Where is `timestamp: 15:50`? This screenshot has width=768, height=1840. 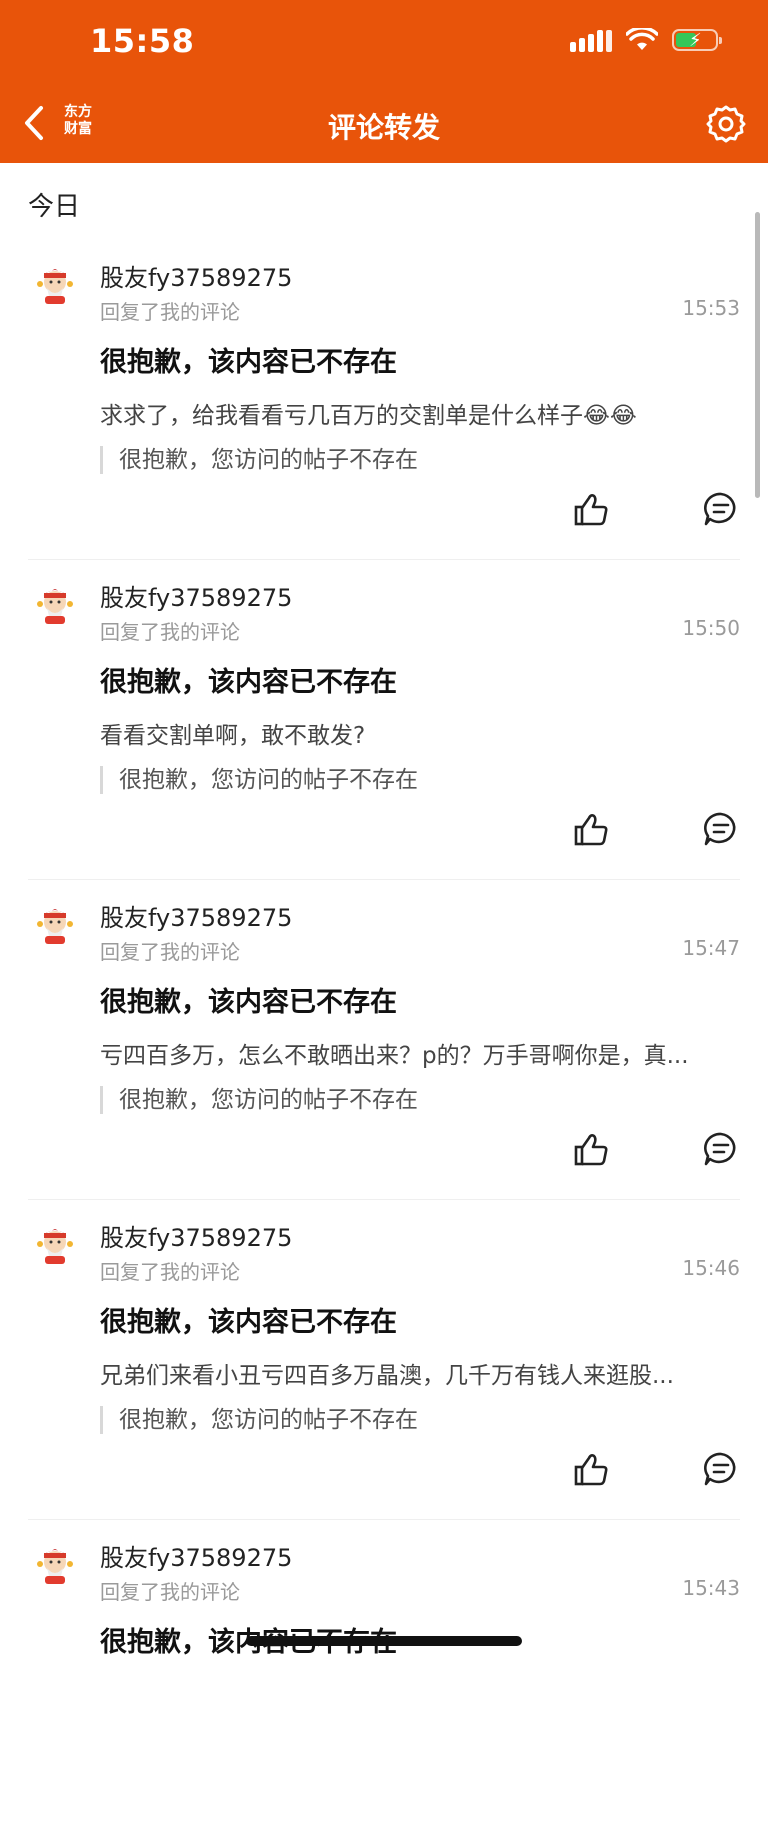 timestamp: 15:50 is located at coordinates (711, 628).